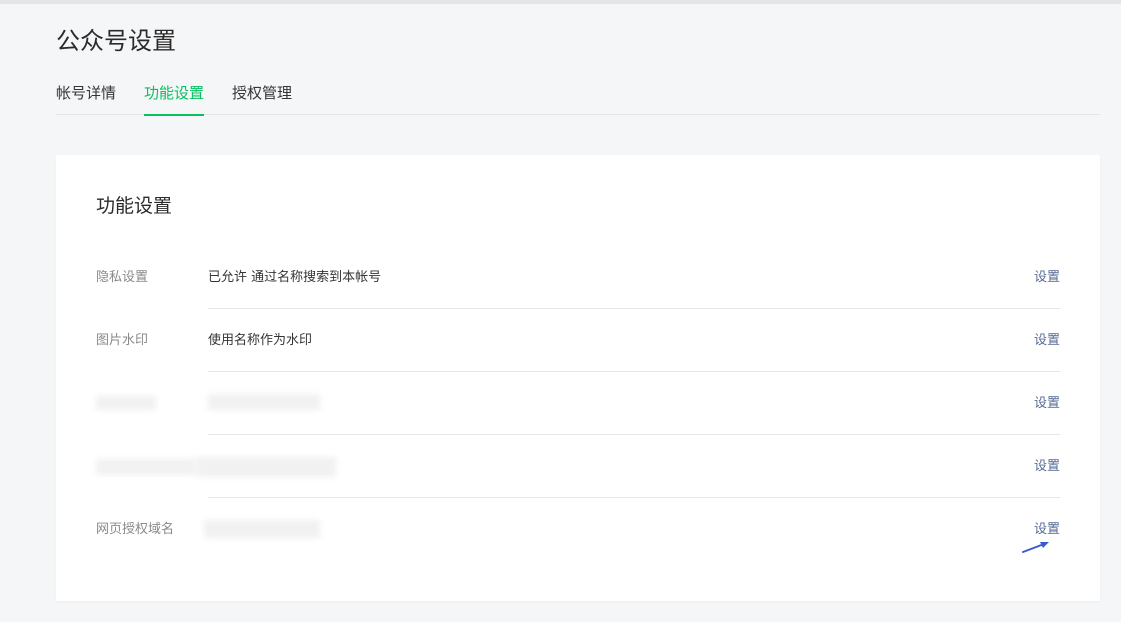 The image size is (1121, 622). What do you see at coordinates (122, 340) in the screenshot?
I see `row-label: 图片水印` at bounding box center [122, 340].